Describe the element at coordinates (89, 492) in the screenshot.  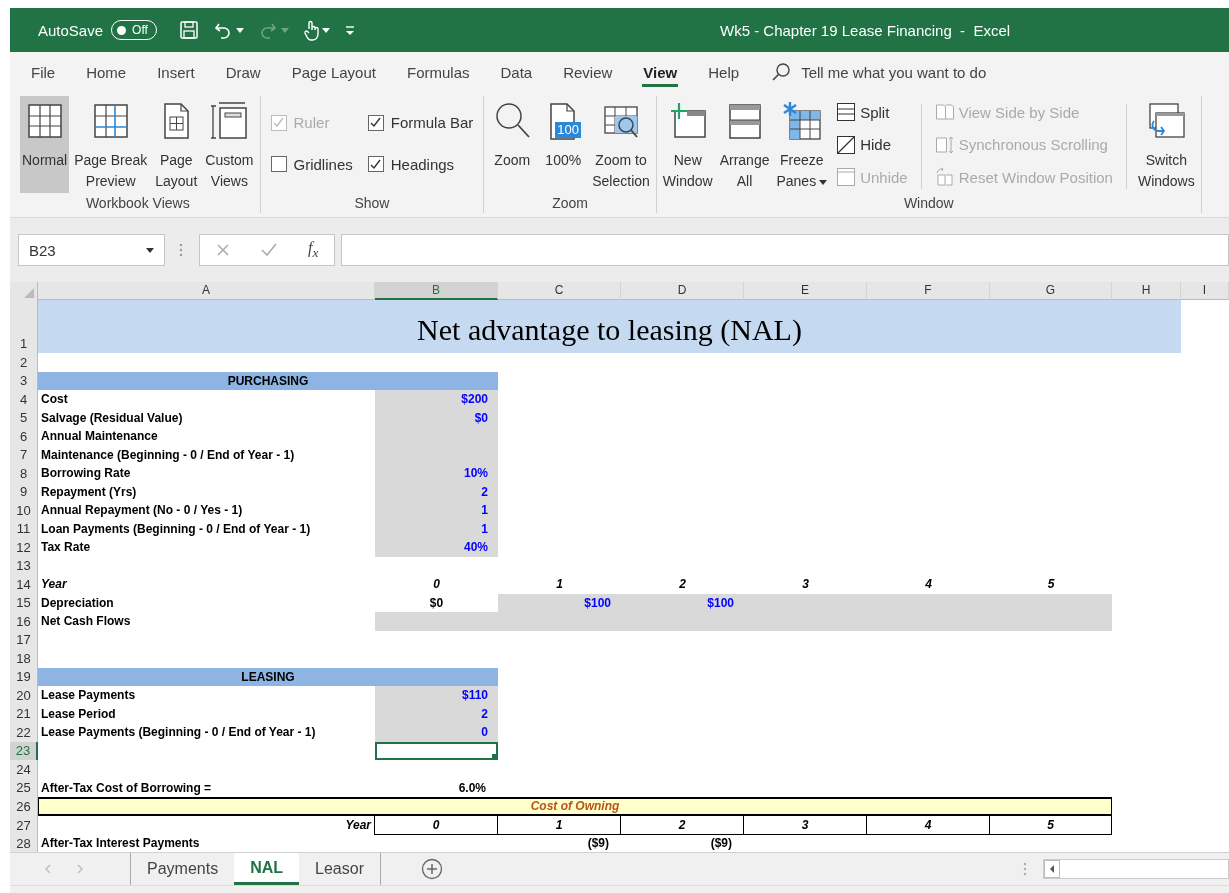
I see `row-label: Repayment (Yrs)` at that location.